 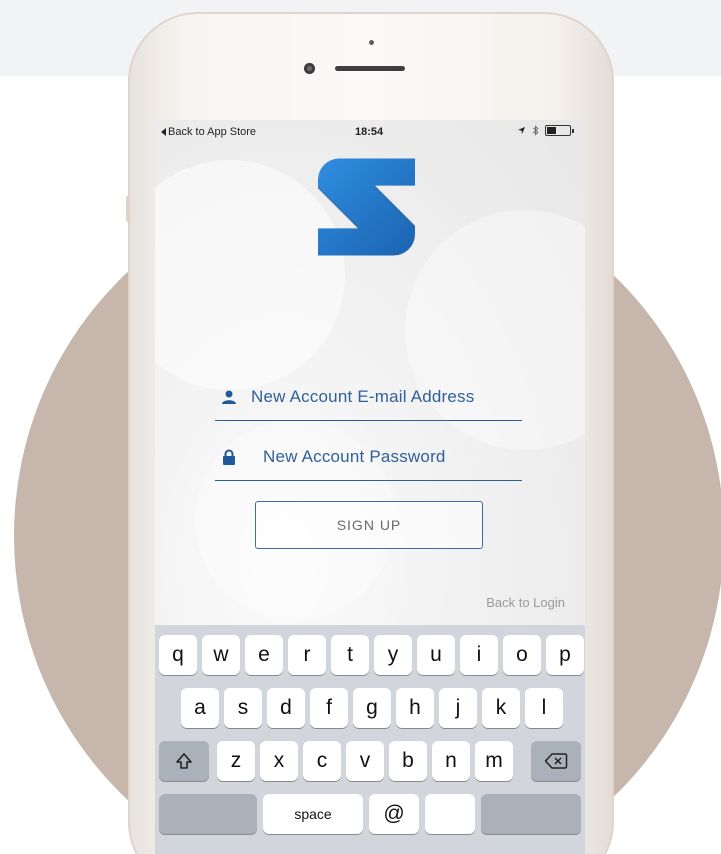 What do you see at coordinates (479, 655) in the screenshot?
I see `key-i: i` at bounding box center [479, 655].